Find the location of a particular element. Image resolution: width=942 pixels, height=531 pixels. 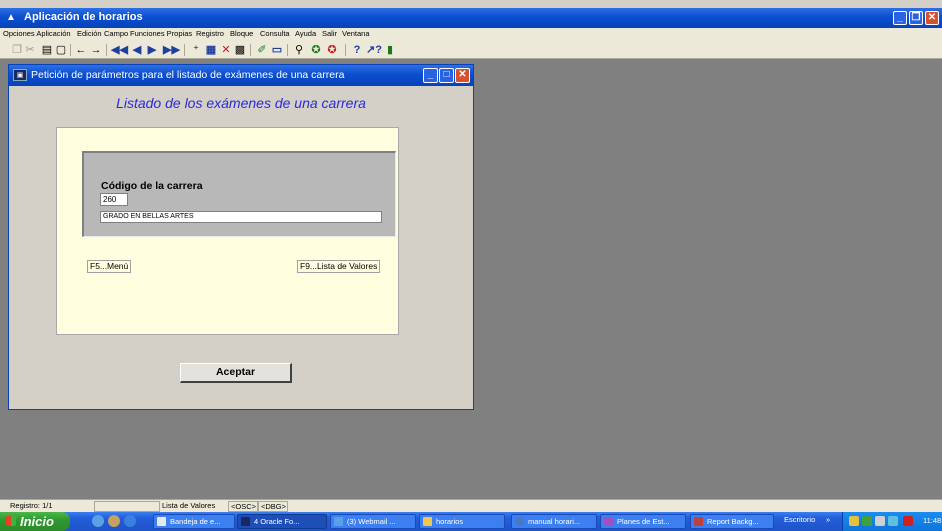

career-code-label: Código de la carrera is located at coordinates (152, 186).